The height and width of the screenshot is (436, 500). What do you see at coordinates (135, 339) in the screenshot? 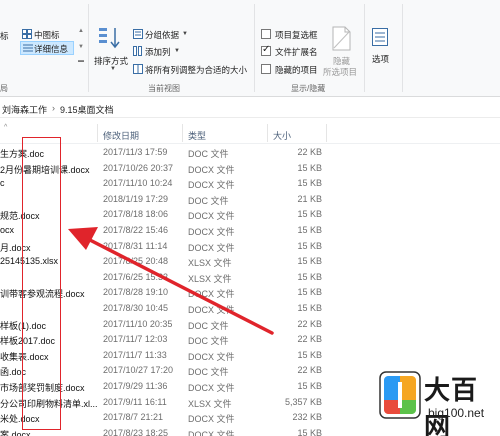
I see `file-date: 2017/11/7 12:03` at bounding box center [135, 339].